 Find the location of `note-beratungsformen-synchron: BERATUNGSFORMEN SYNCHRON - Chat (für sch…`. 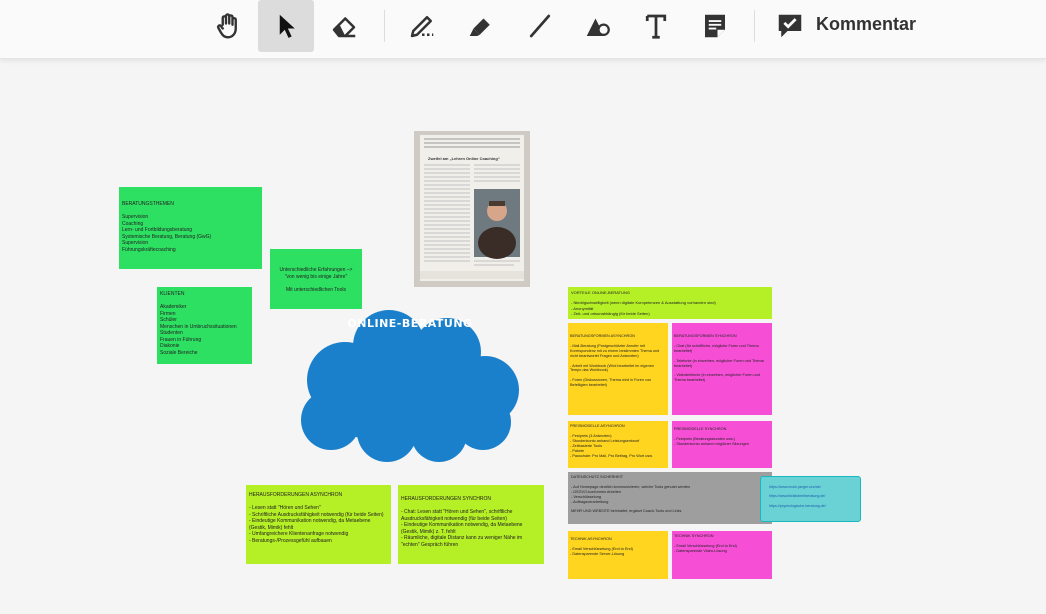

note-beratungsformen-synchron: BERATUNGSFORMEN SYNCHRON - Chat (für sch… is located at coordinates (722, 369).